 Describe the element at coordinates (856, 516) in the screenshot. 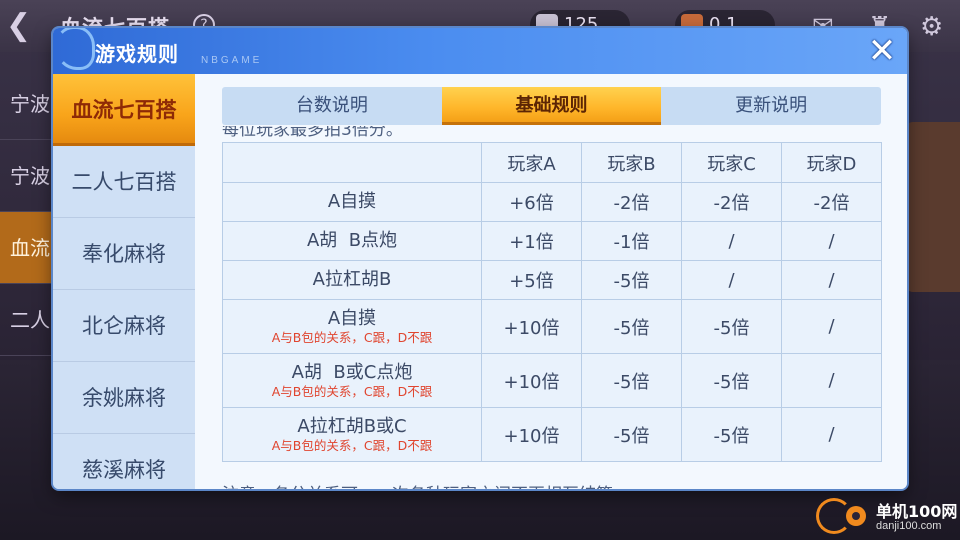

I see `watermark-dot-icon` at that location.